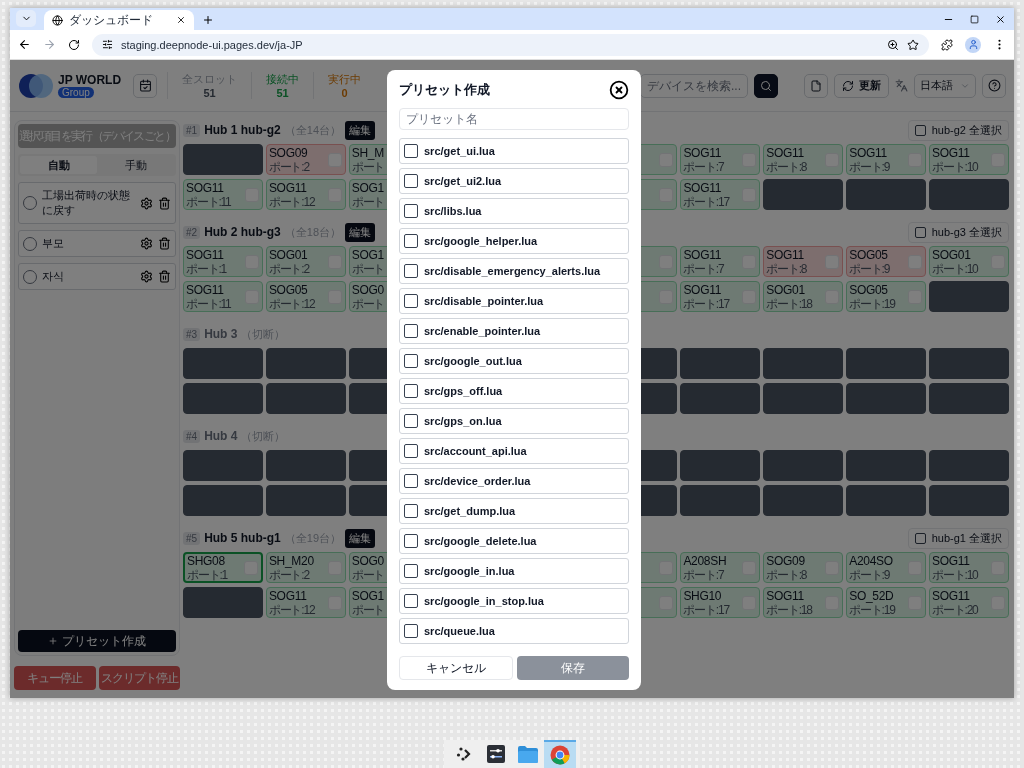 The height and width of the screenshot is (768, 1024). Describe the element at coordinates (192, 130) in the screenshot. I see `hub-number: #1` at that location.